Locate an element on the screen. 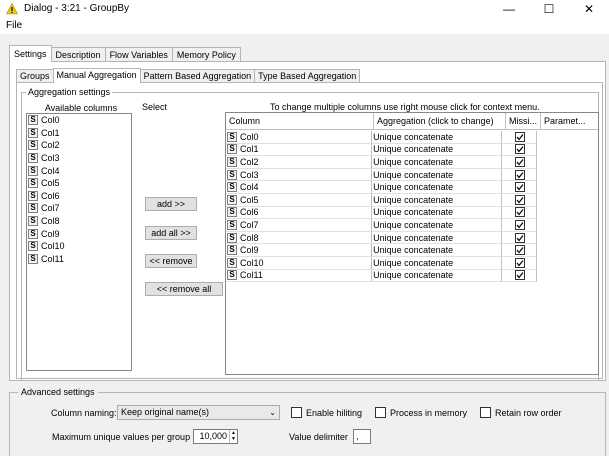 The width and height of the screenshot is (609, 456). cell-column: S Col5 is located at coordinates (299, 200).